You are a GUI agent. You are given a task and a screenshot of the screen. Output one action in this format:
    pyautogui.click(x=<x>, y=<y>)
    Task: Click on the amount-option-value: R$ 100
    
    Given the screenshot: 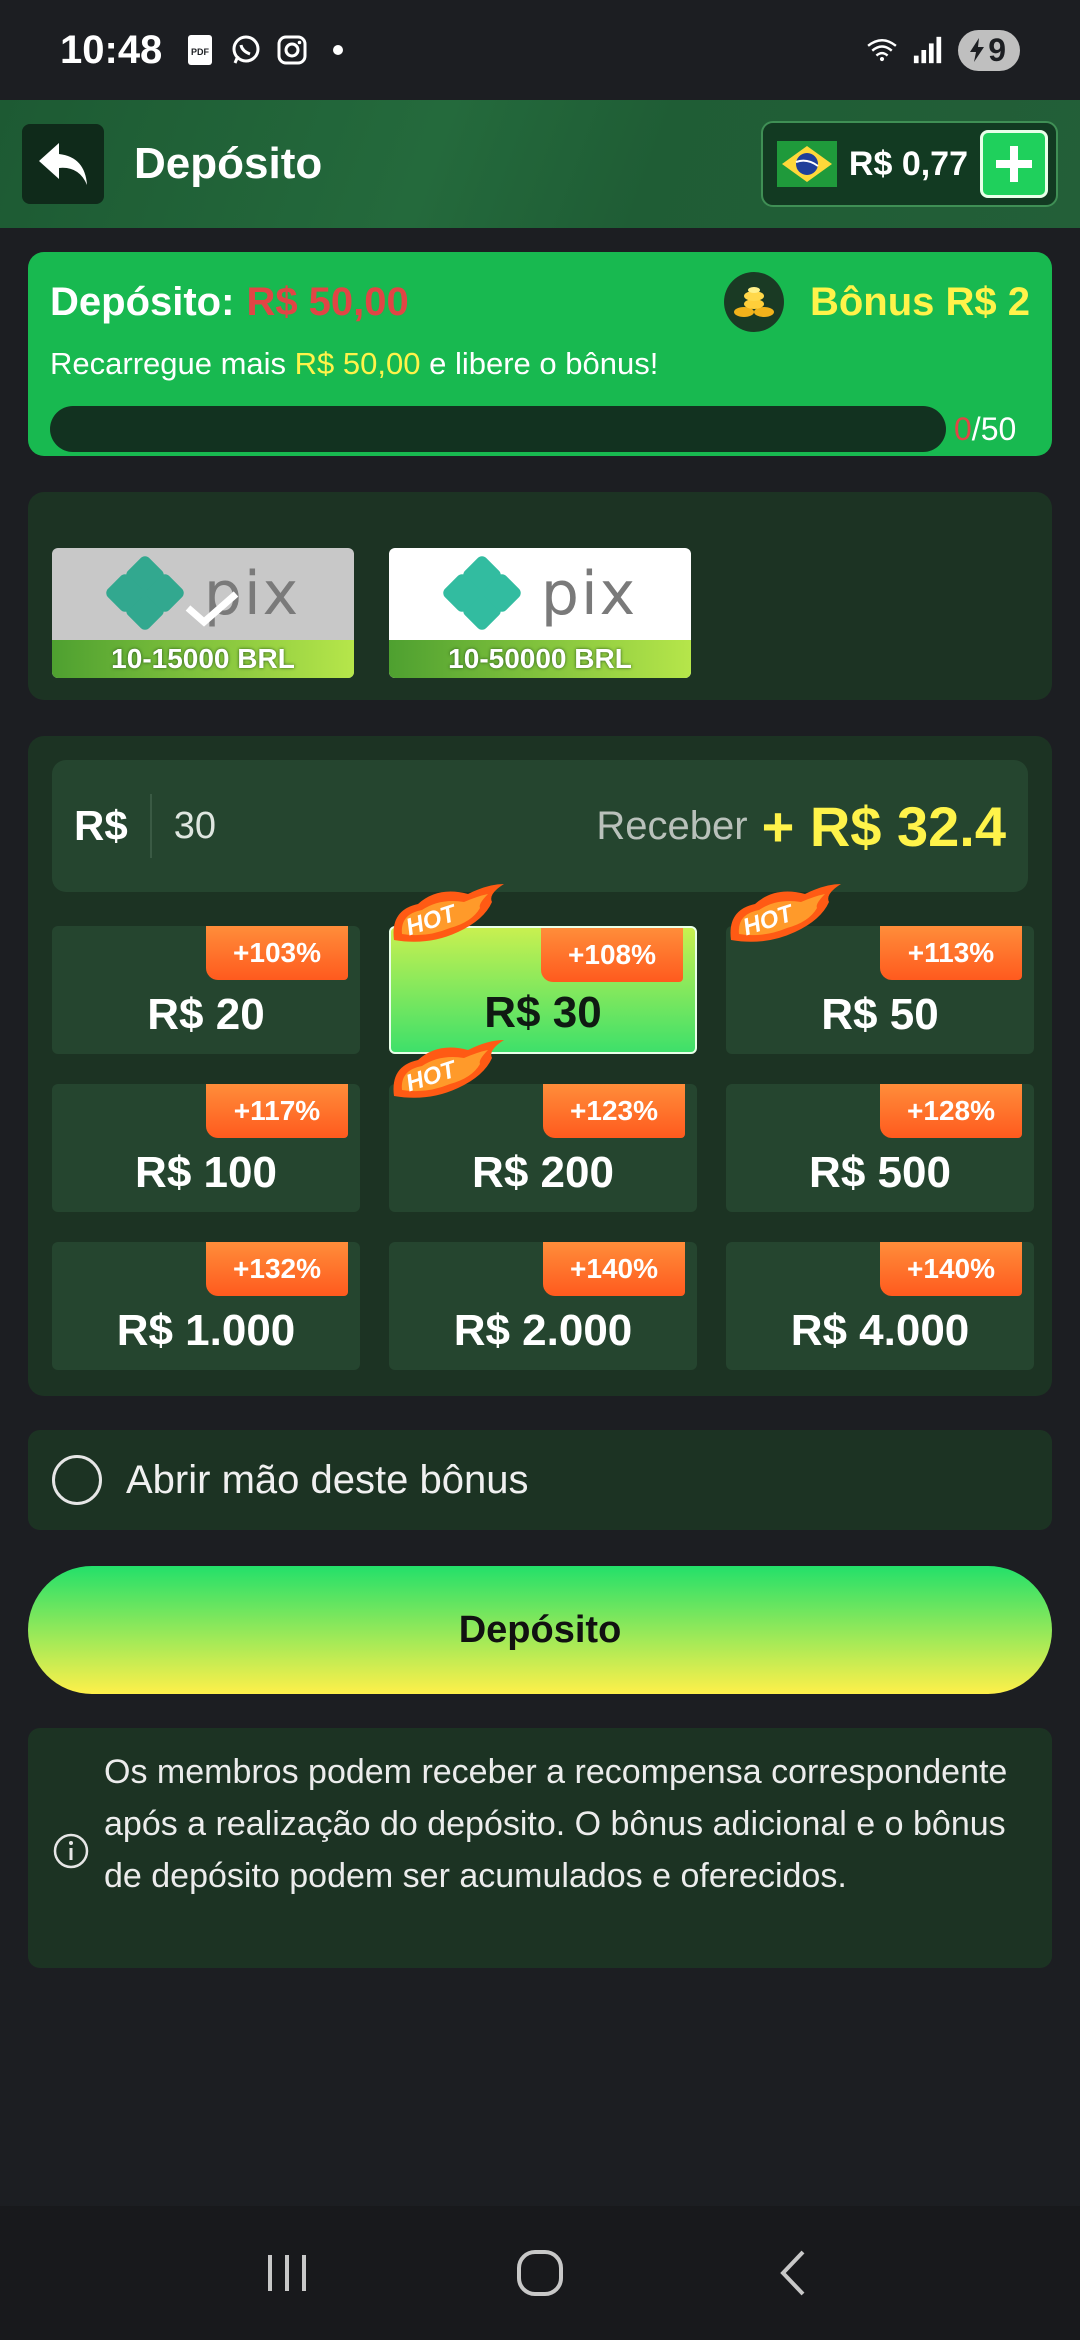 What is the action you would take?
    pyautogui.click(x=206, y=1172)
    